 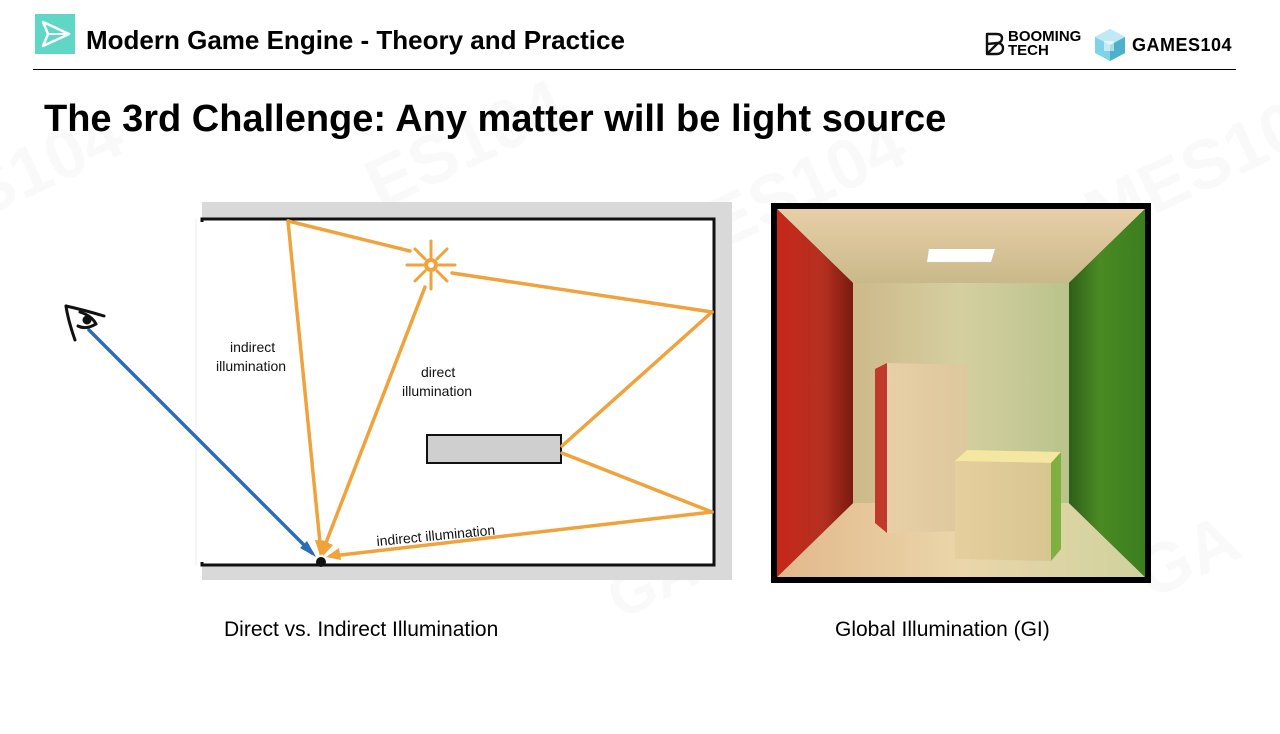 I want to click on caption-global-illumination: Global Illumination (GI), so click(x=942, y=629).